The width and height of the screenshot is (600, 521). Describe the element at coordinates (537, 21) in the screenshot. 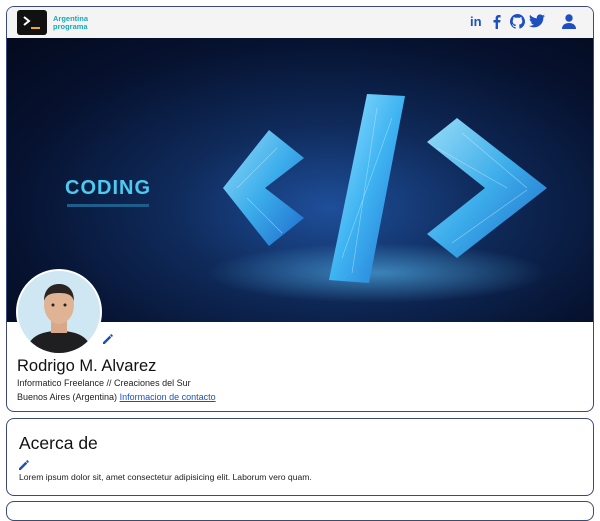

I see `twitter-icon` at that location.